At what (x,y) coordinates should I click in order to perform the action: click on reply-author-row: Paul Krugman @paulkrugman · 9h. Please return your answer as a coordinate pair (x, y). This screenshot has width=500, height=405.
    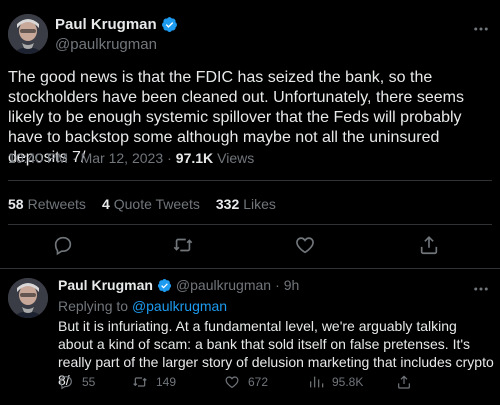
    Looking at the image, I should click on (178, 285).